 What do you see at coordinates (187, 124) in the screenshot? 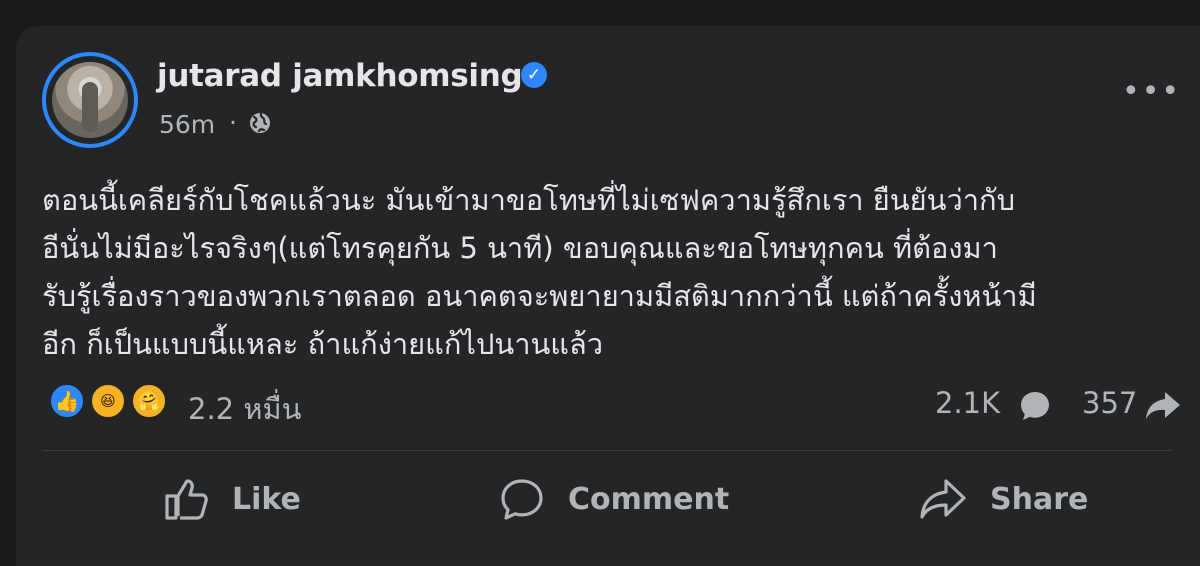
I see `post-time: 56m` at bounding box center [187, 124].